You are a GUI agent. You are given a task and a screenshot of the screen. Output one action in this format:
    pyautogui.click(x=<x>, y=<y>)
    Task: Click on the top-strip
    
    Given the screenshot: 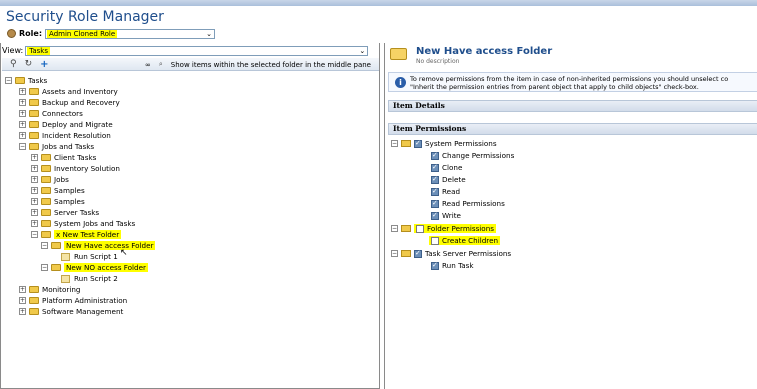 What is the action you would take?
    pyautogui.click(x=378, y=3)
    